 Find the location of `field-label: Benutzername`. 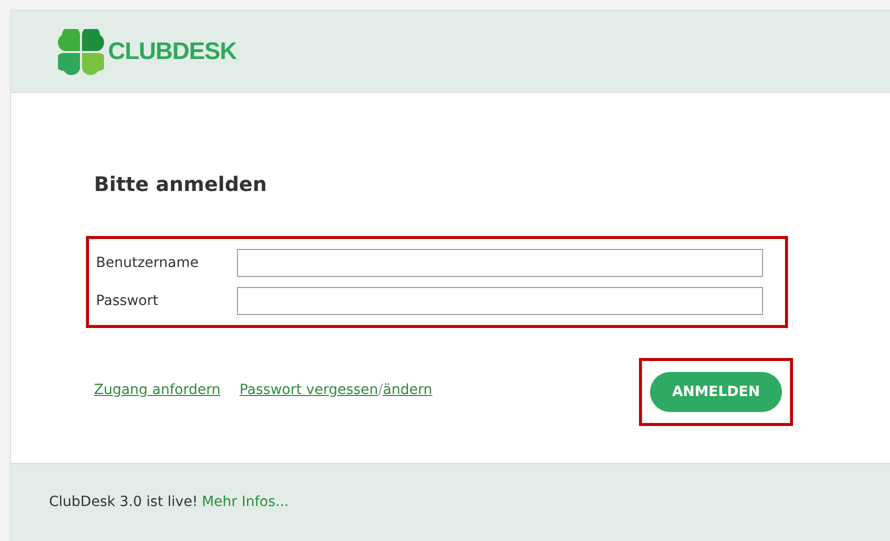

field-label: Benutzername is located at coordinates (148, 263).